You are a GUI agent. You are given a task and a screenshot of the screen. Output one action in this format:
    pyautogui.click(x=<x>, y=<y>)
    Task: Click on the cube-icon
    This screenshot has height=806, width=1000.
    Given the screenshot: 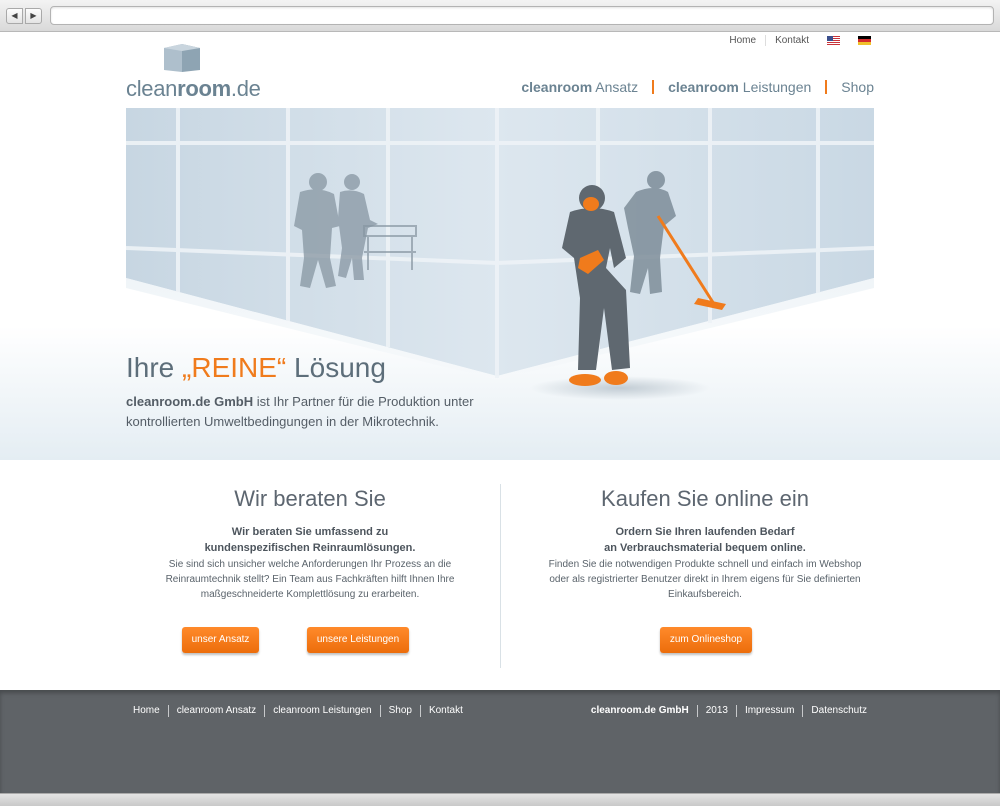 What is the action you would take?
    pyautogui.click(x=182, y=58)
    